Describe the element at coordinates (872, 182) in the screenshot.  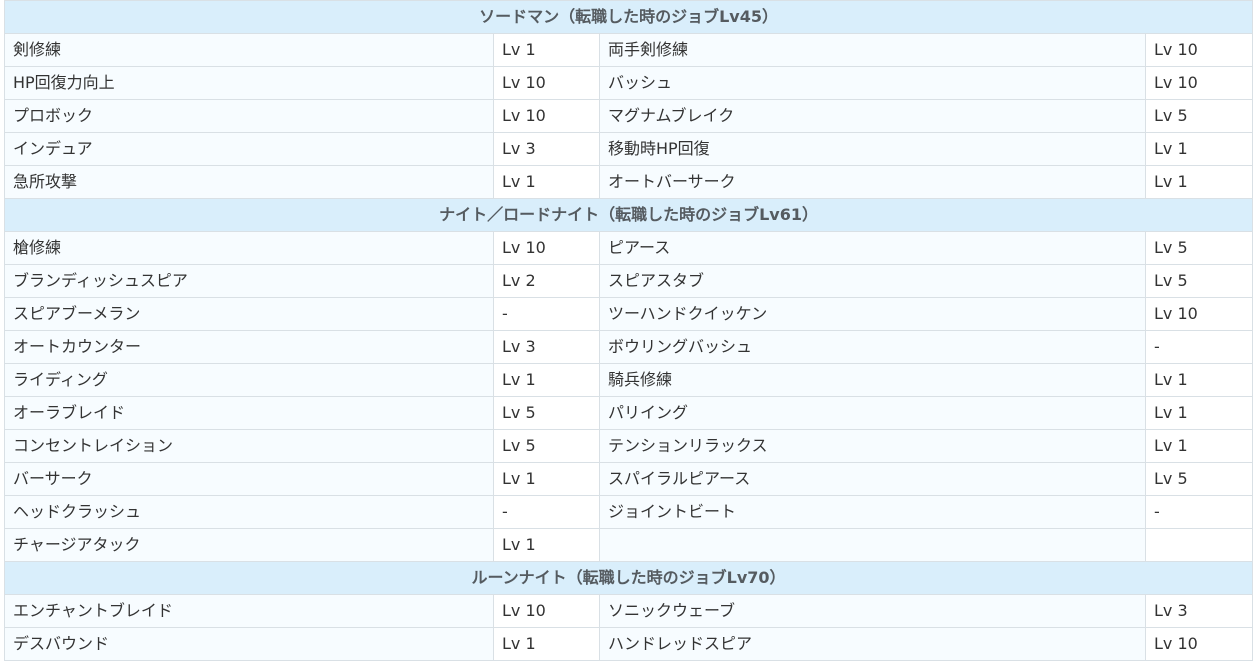
I see `skill-name-right: オートバーサーク` at that location.